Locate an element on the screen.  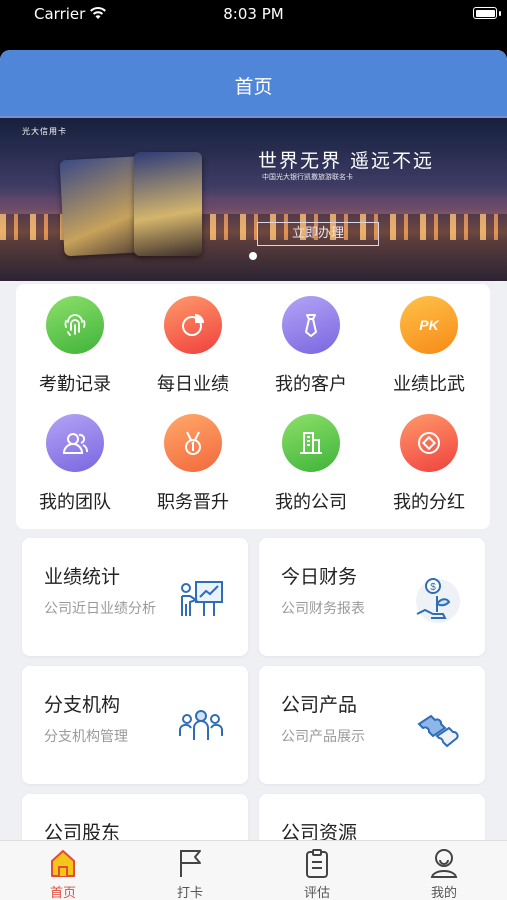
tab-label: 首页 is located at coordinates (62, 893).